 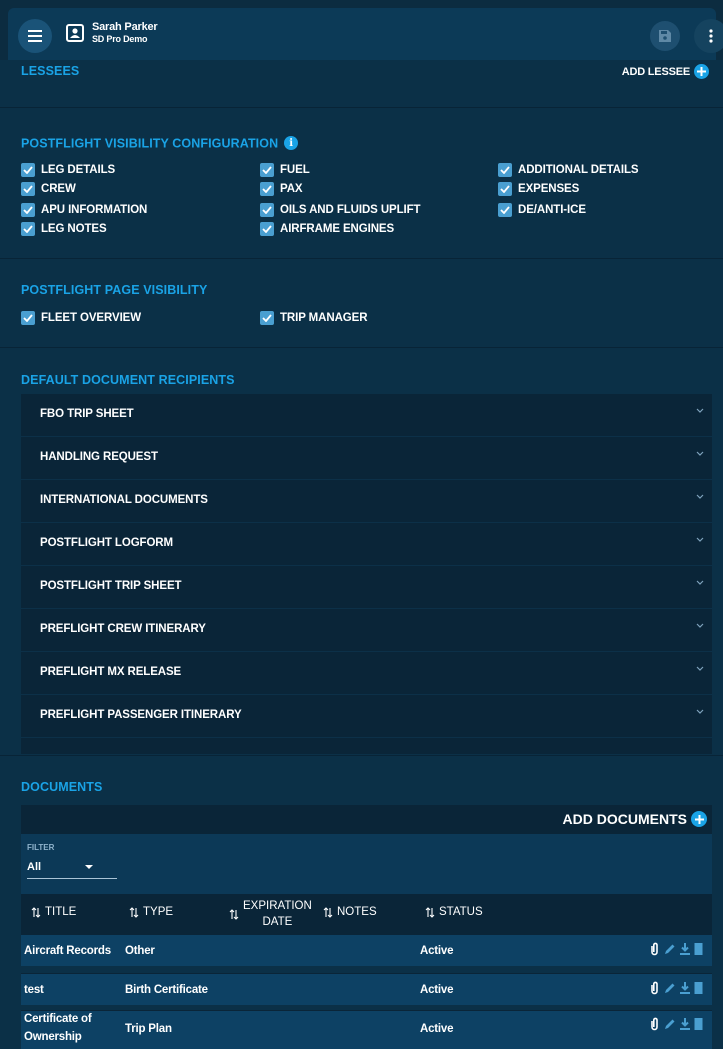 I want to click on checkbox-trip-manager: TRIP MANAGER, so click(x=314, y=318).